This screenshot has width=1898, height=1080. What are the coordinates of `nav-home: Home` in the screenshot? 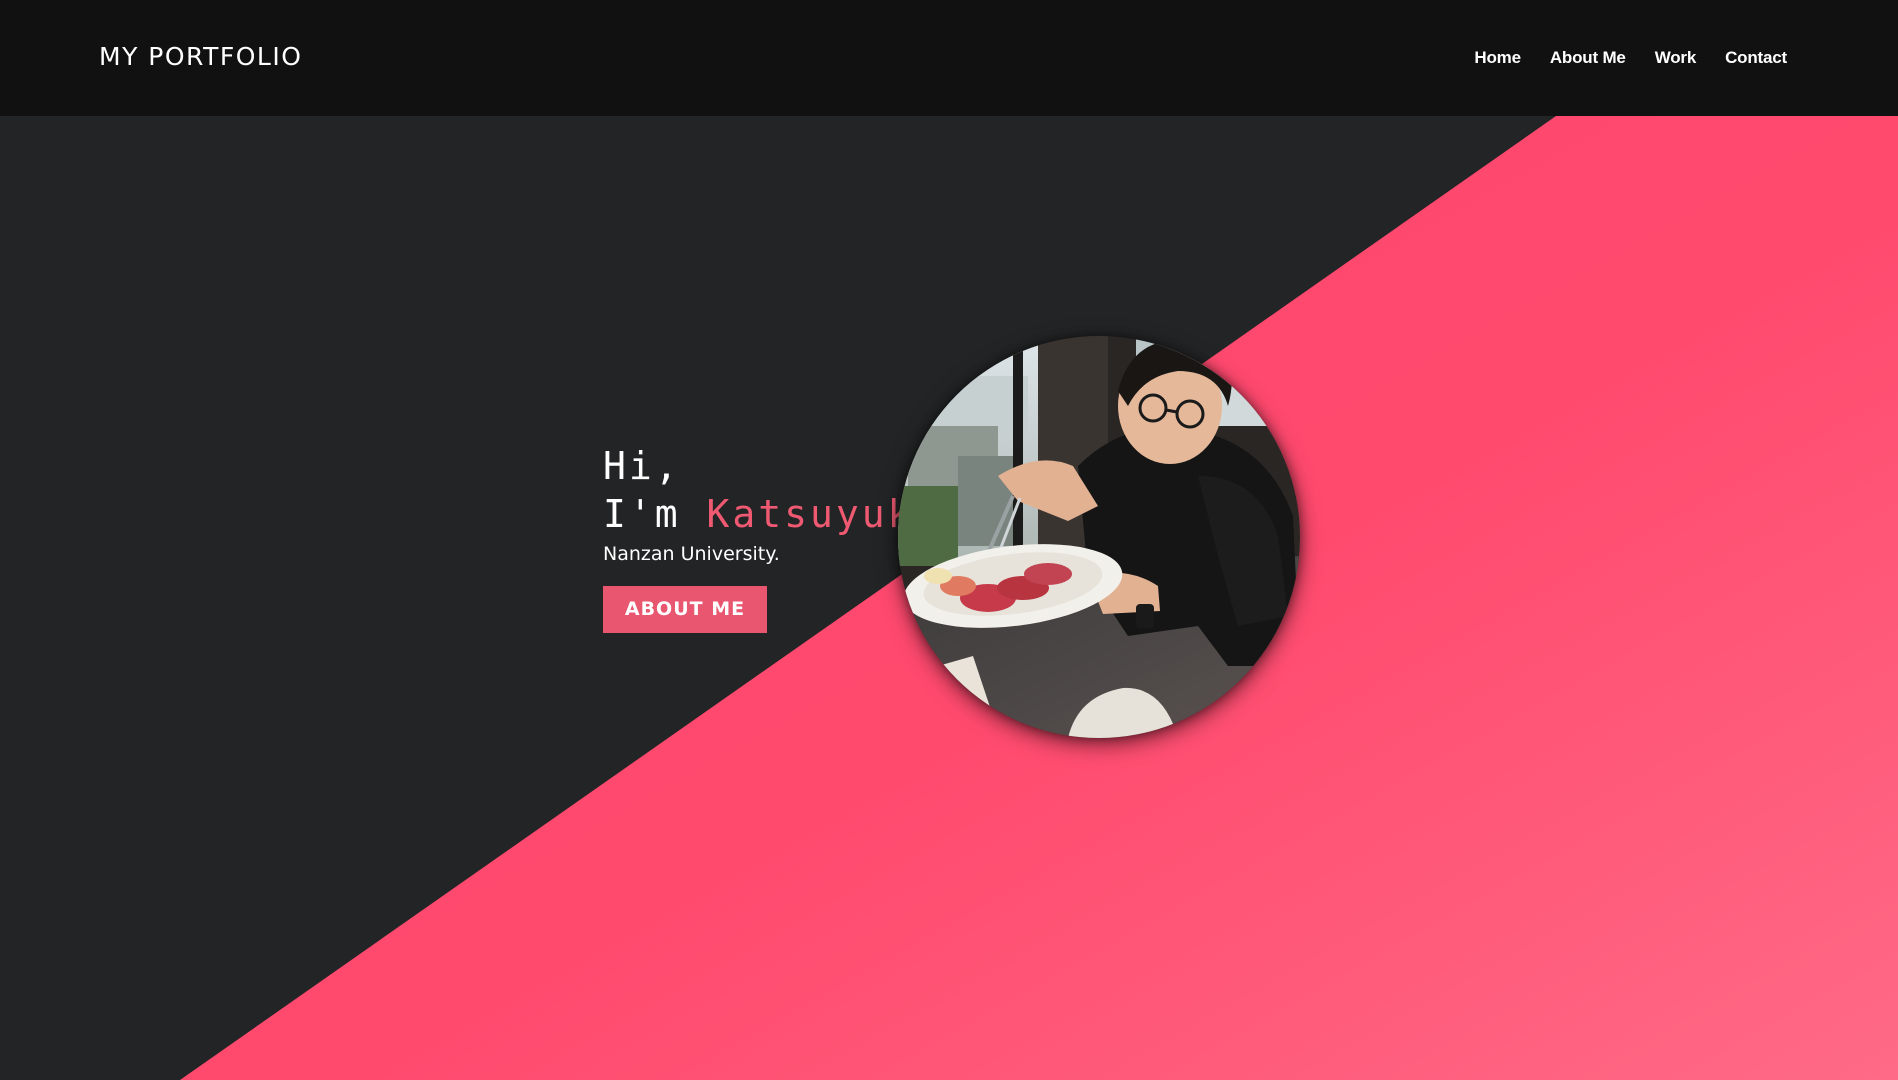 It's located at (1497, 58).